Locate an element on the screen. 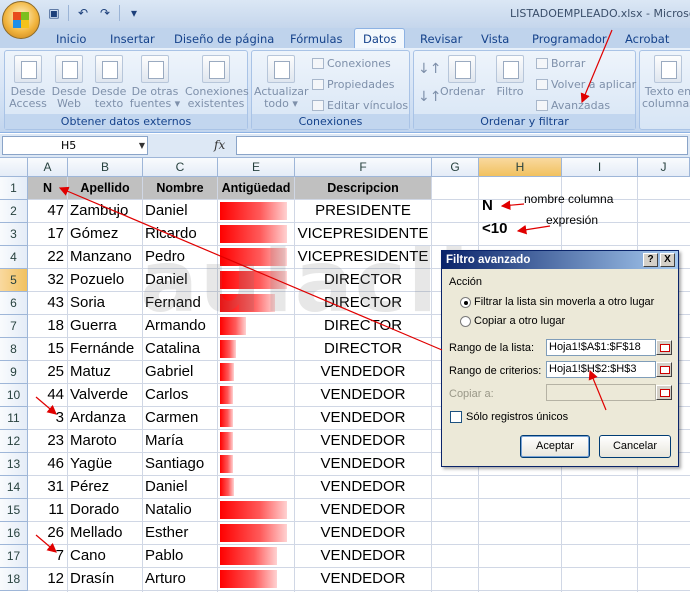  cell-nombre: Santiago is located at coordinates (180, 464).